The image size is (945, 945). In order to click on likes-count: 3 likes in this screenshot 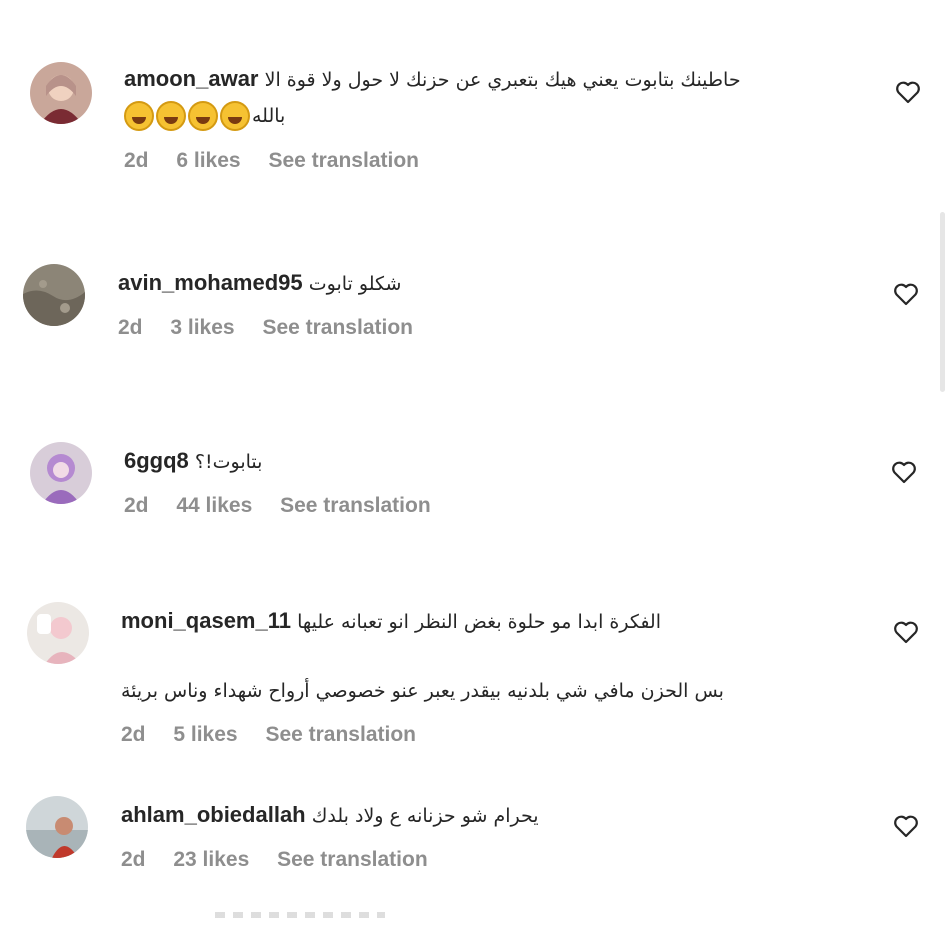, I will do `click(202, 327)`.